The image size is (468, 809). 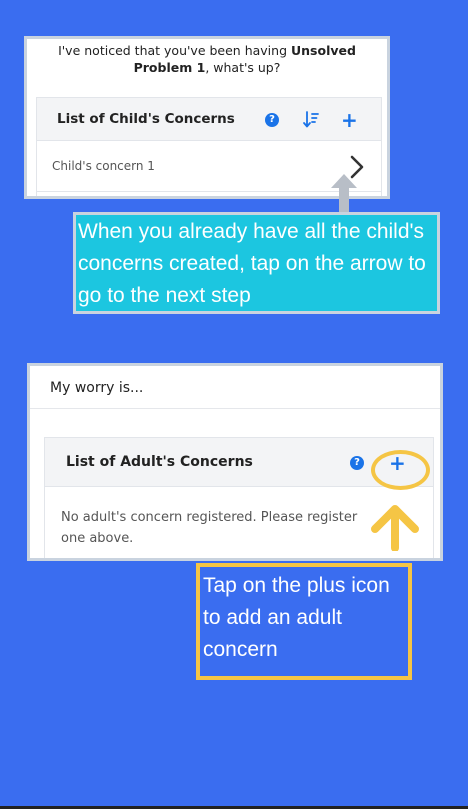 What do you see at coordinates (349, 120) in the screenshot?
I see `add-child-concern-plus-icon: +` at bounding box center [349, 120].